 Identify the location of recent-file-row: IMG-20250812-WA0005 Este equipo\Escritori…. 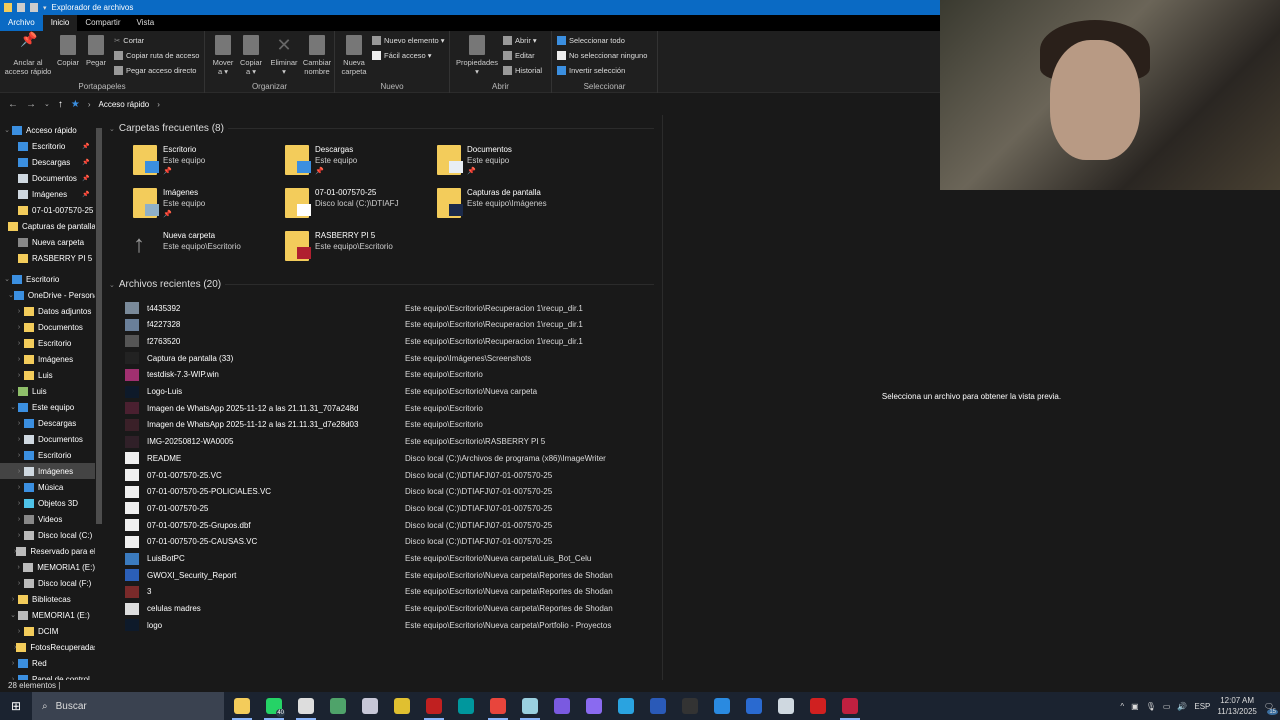
(390, 442).